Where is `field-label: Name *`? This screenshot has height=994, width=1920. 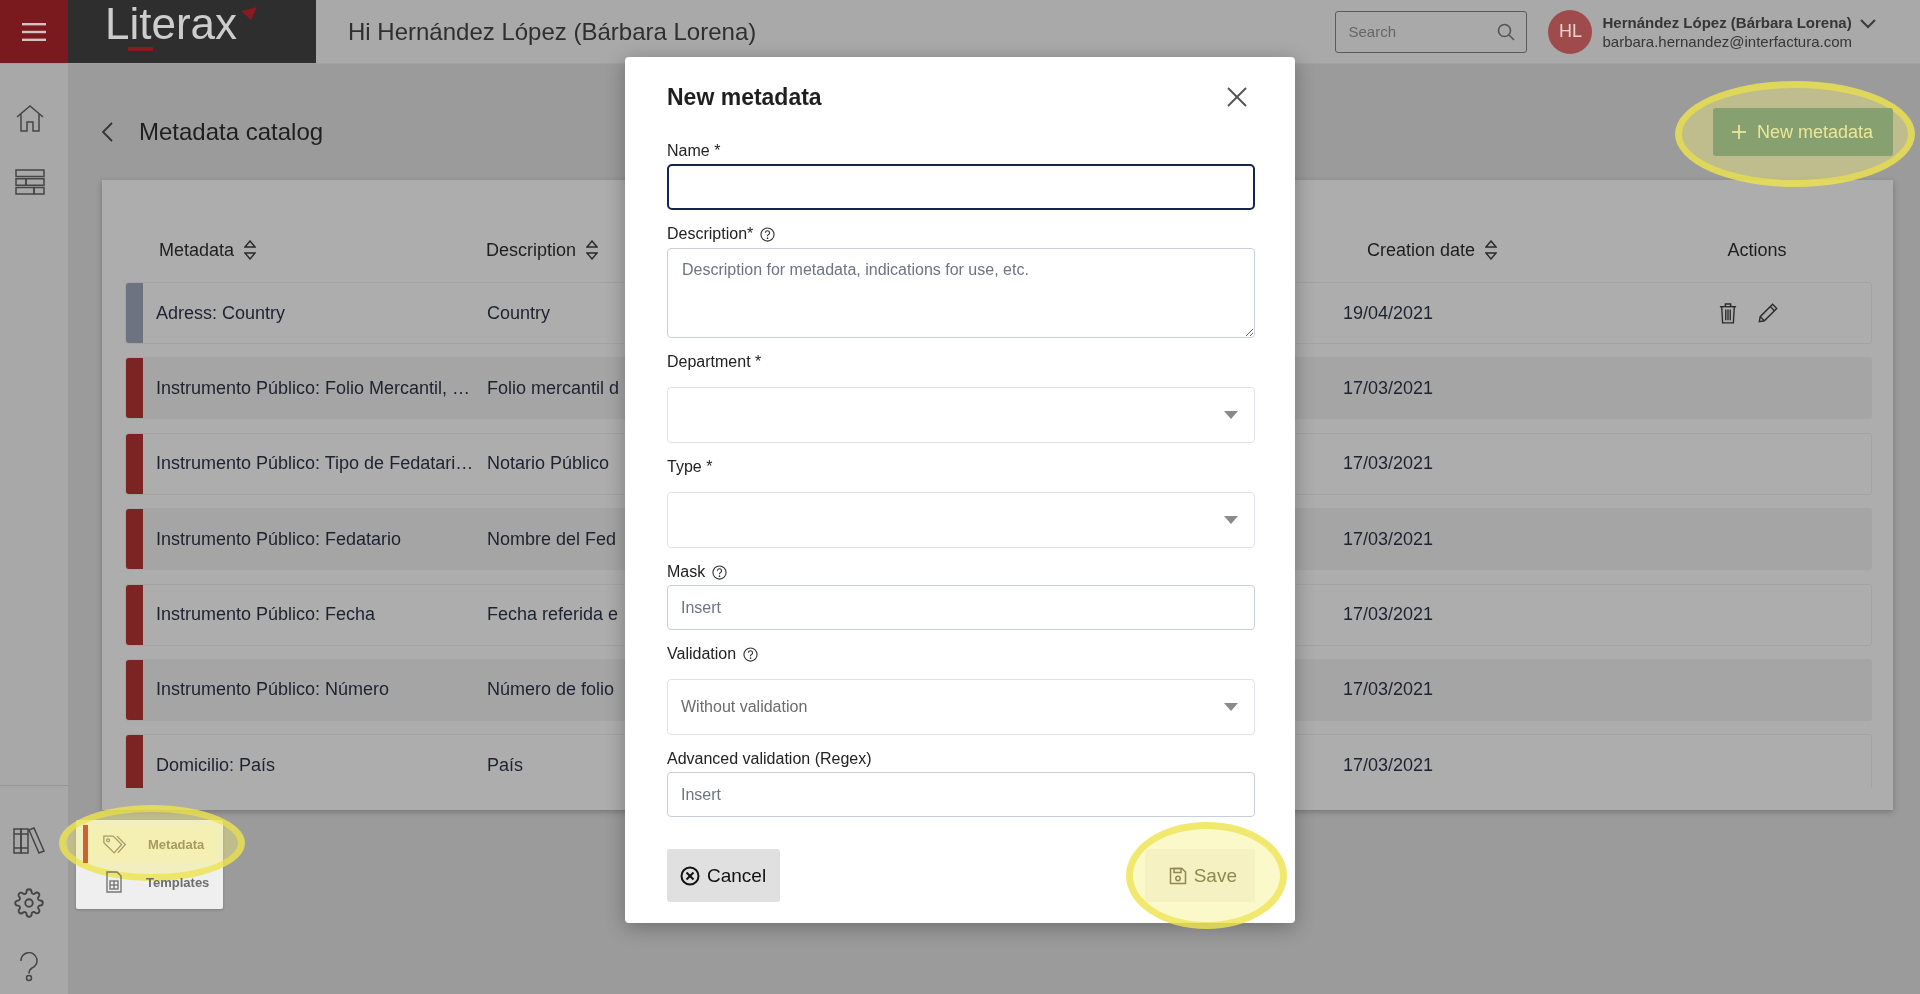
field-label: Name * is located at coordinates (694, 151).